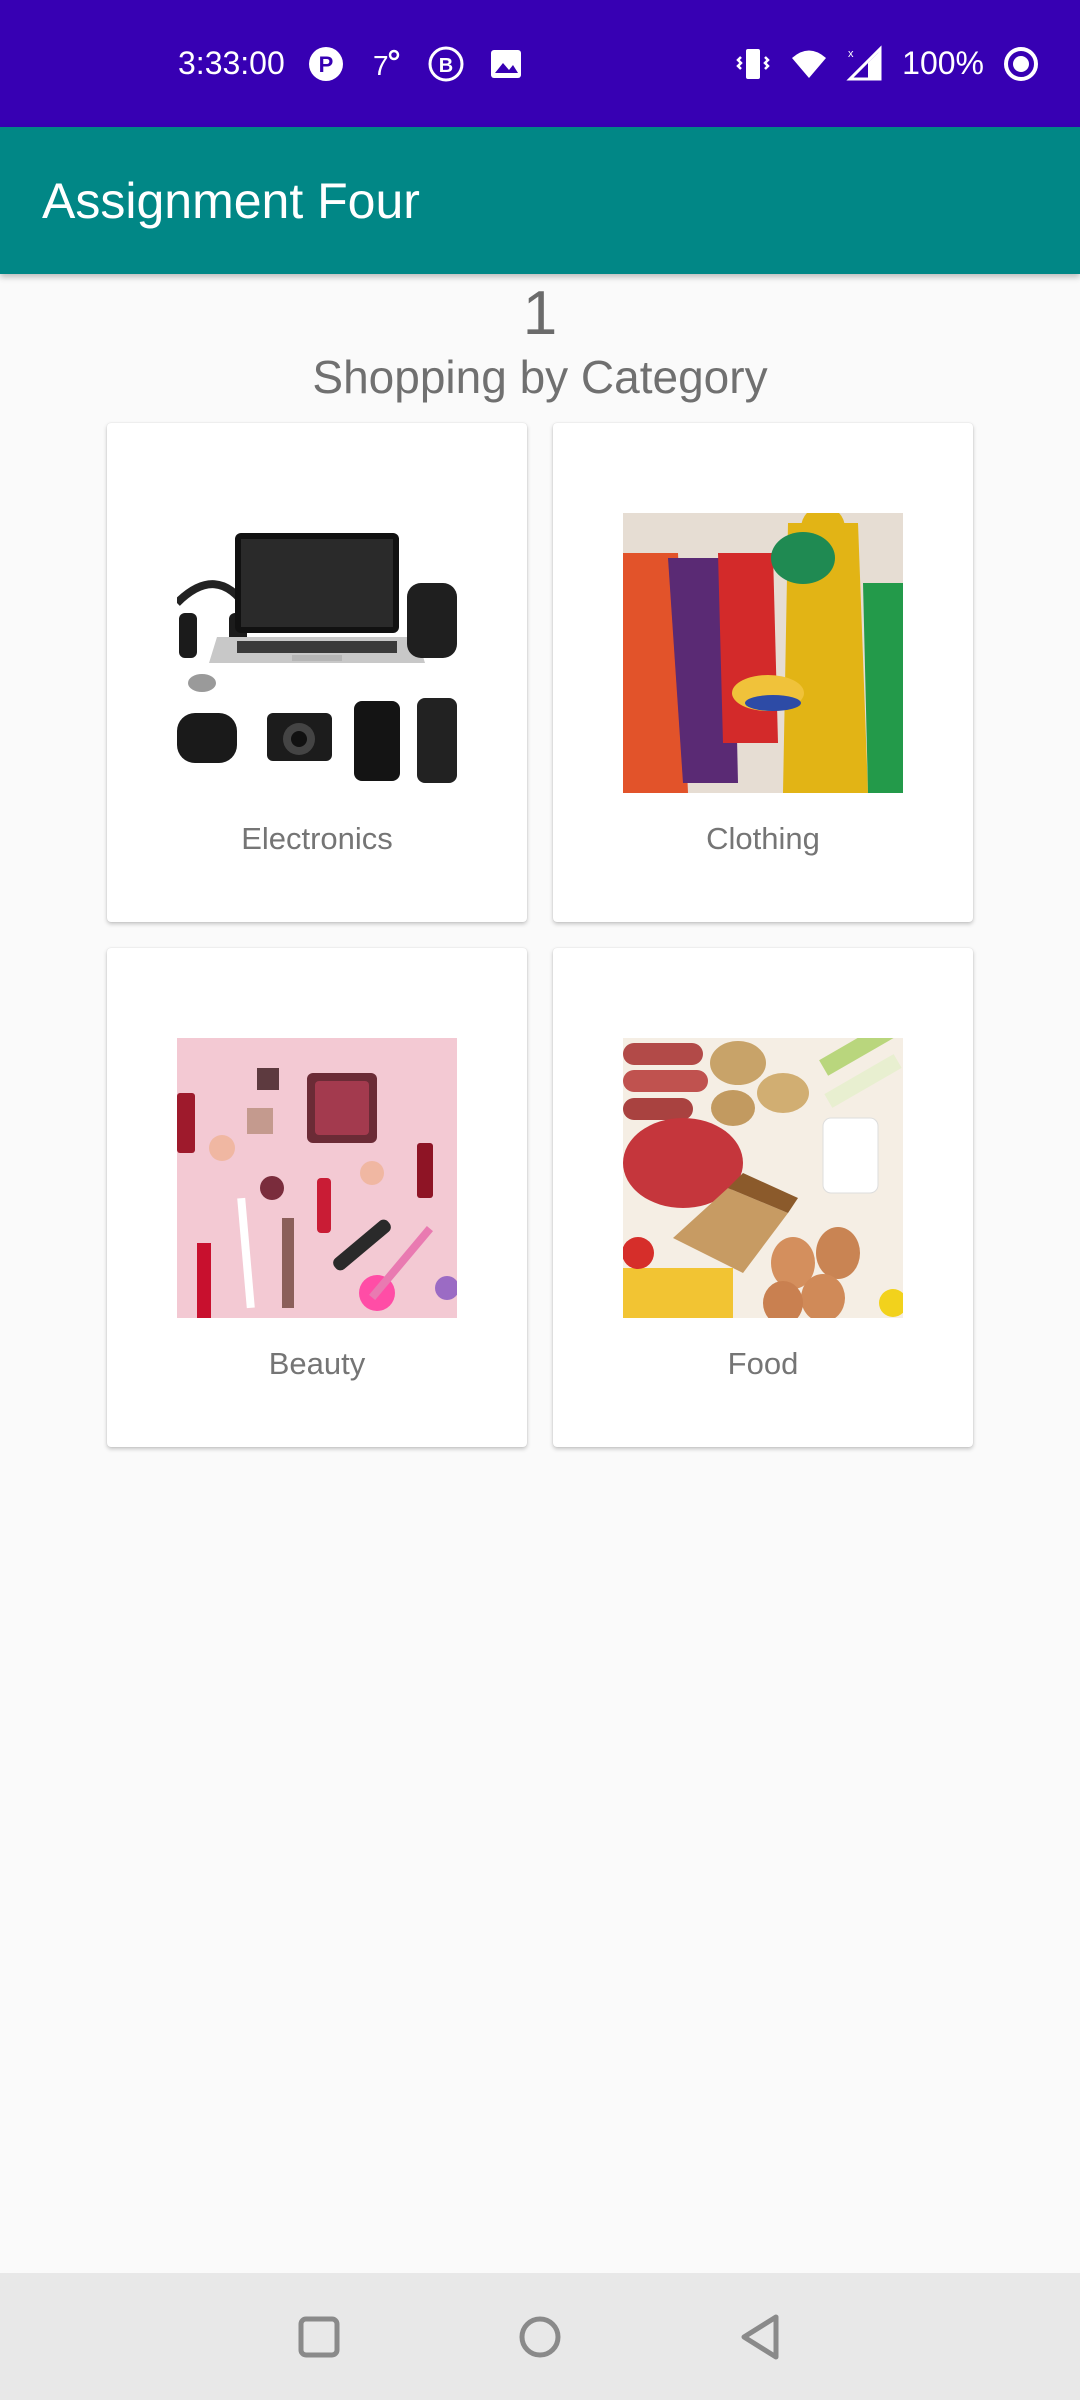  What do you see at coordinates (887, 63) in the screenshot?
I see `status-right-group: x 100%` at bounding box center [887, 63].